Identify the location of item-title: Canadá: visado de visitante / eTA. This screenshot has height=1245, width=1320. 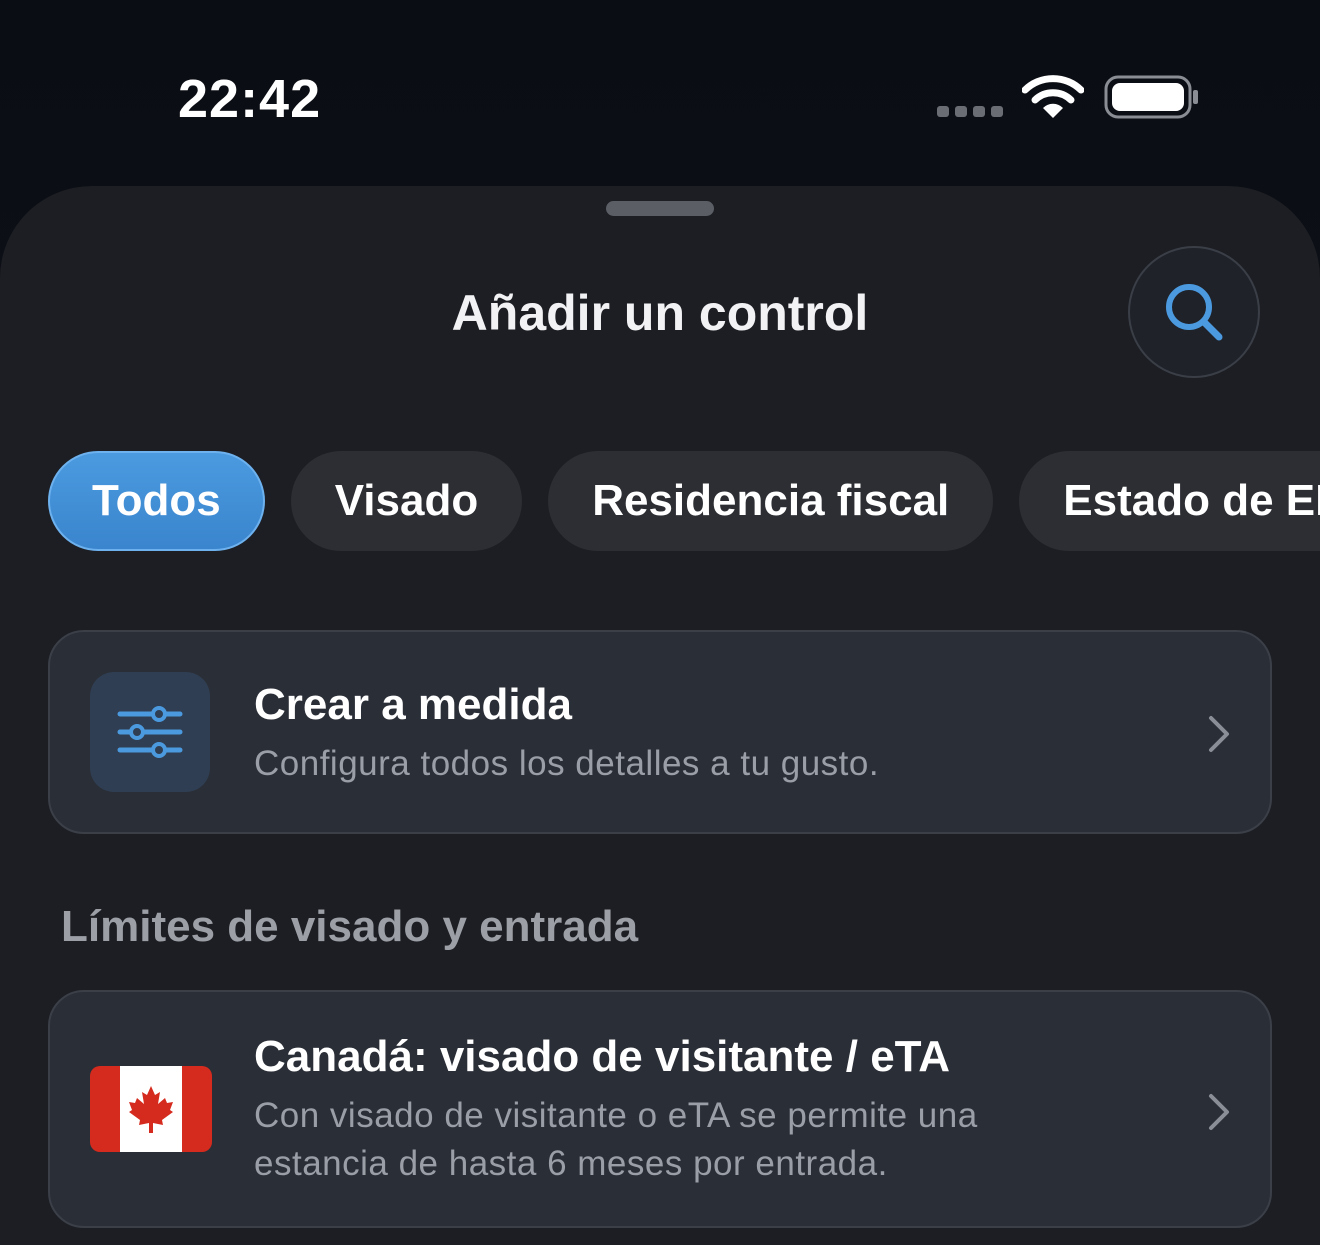
(602, 1056).